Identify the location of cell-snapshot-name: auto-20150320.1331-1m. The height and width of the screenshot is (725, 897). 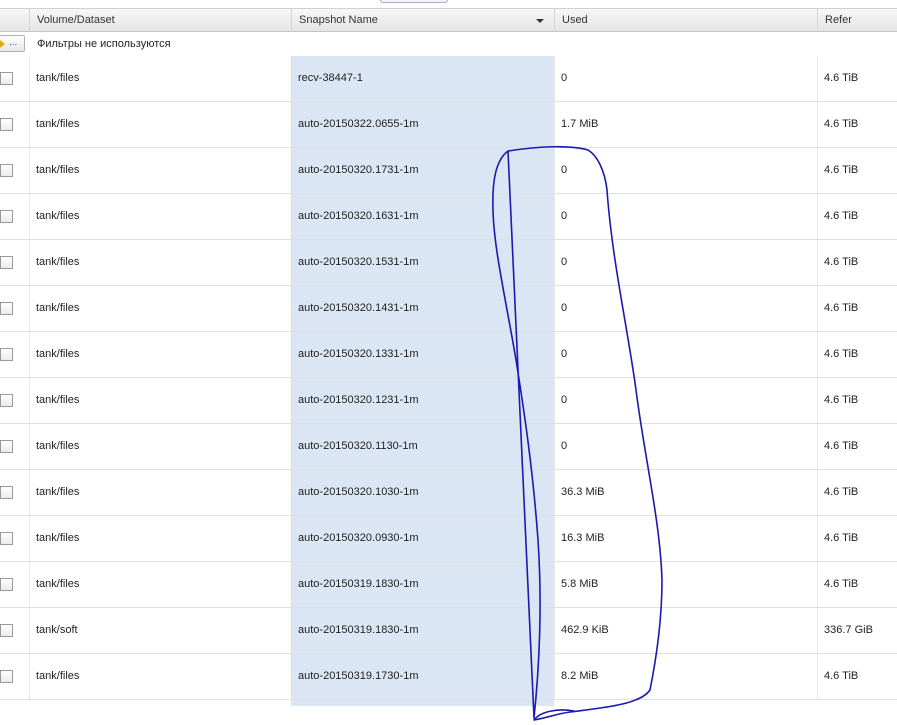
(422, 354).